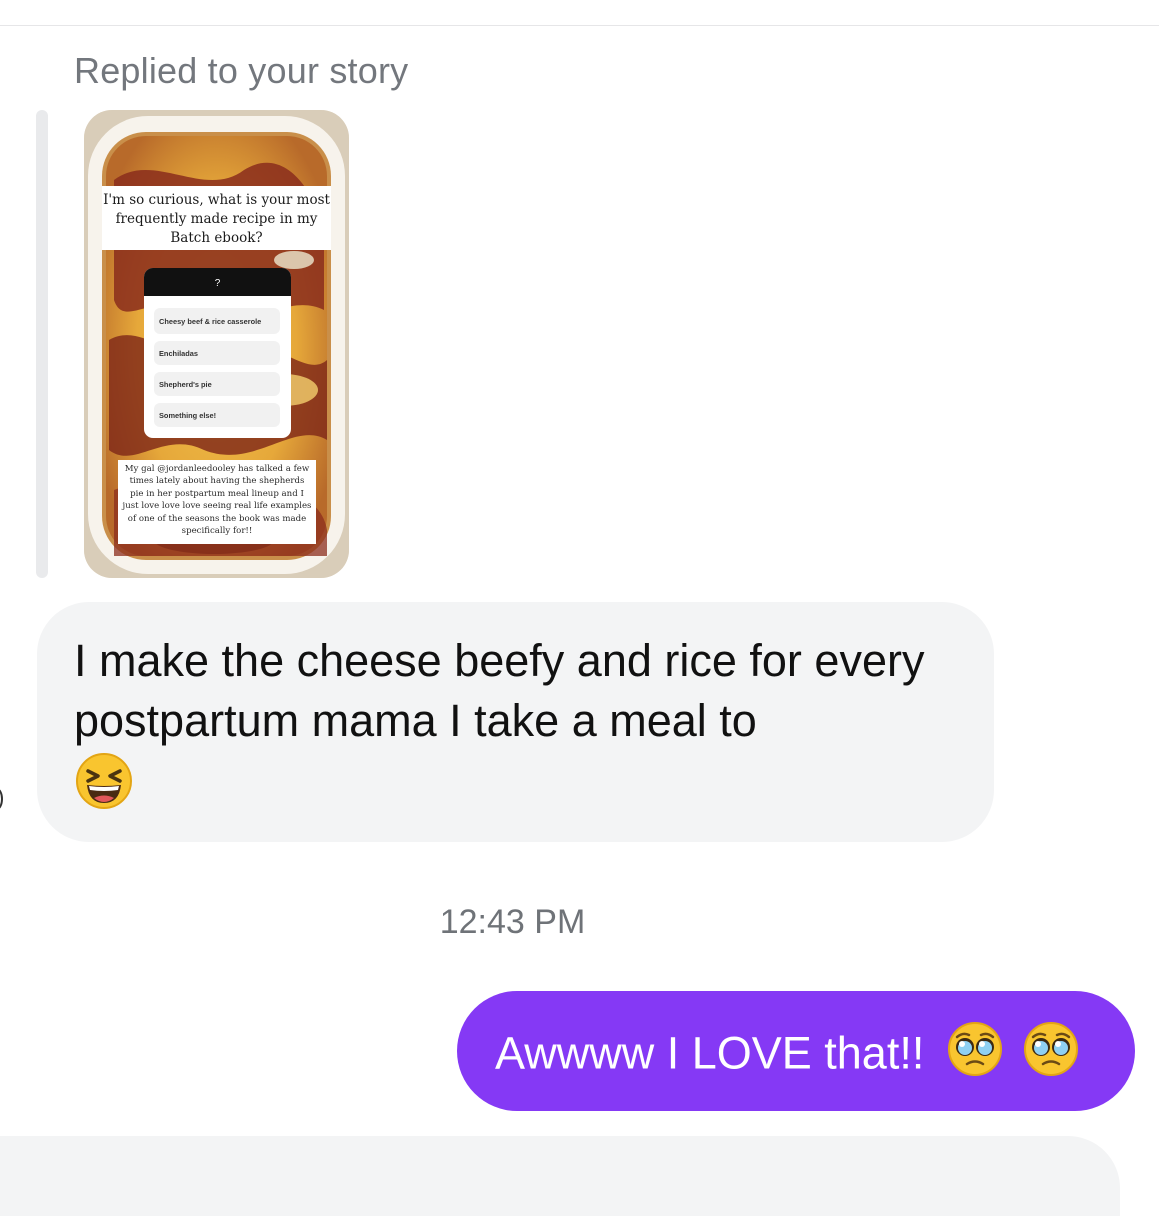 This screenshot has height=1216, width=1159. I want to click on sent-message-body: Awwww I LOVE that!!, so click(710, 1053).